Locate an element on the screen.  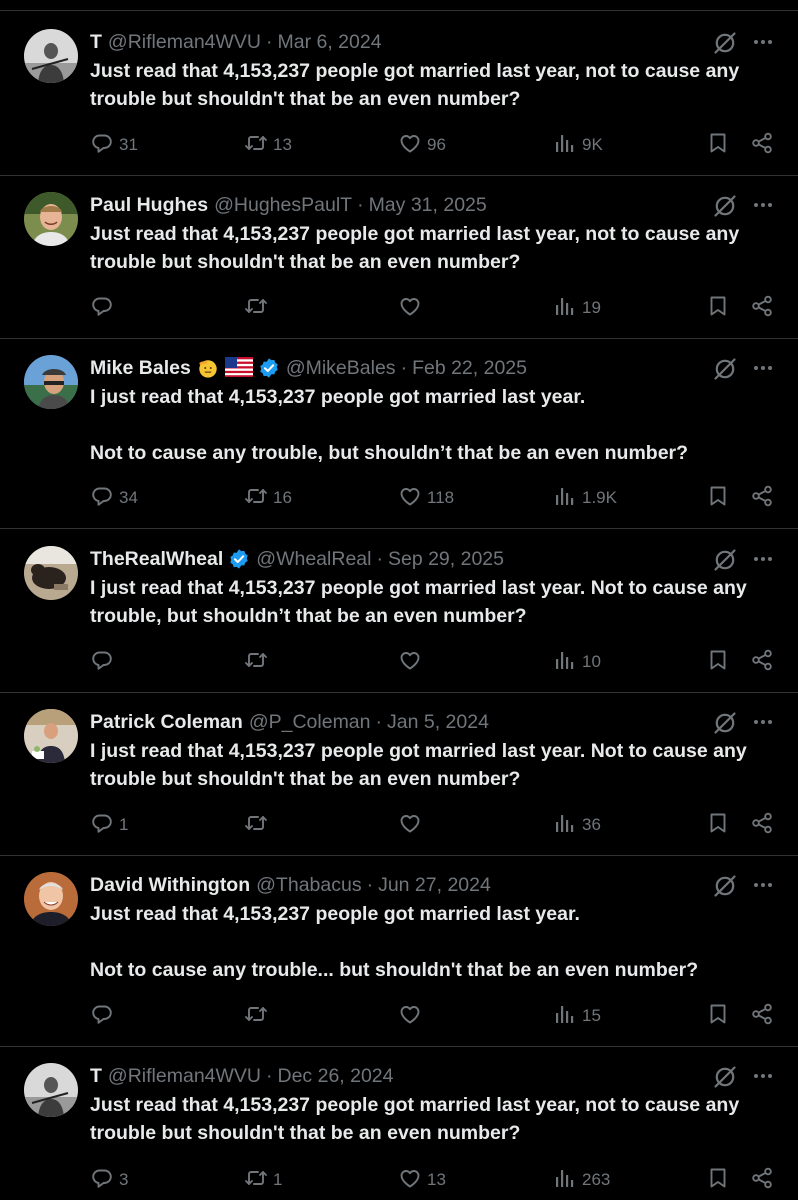
reply-button: 31 is located at coordinates (114, 145).